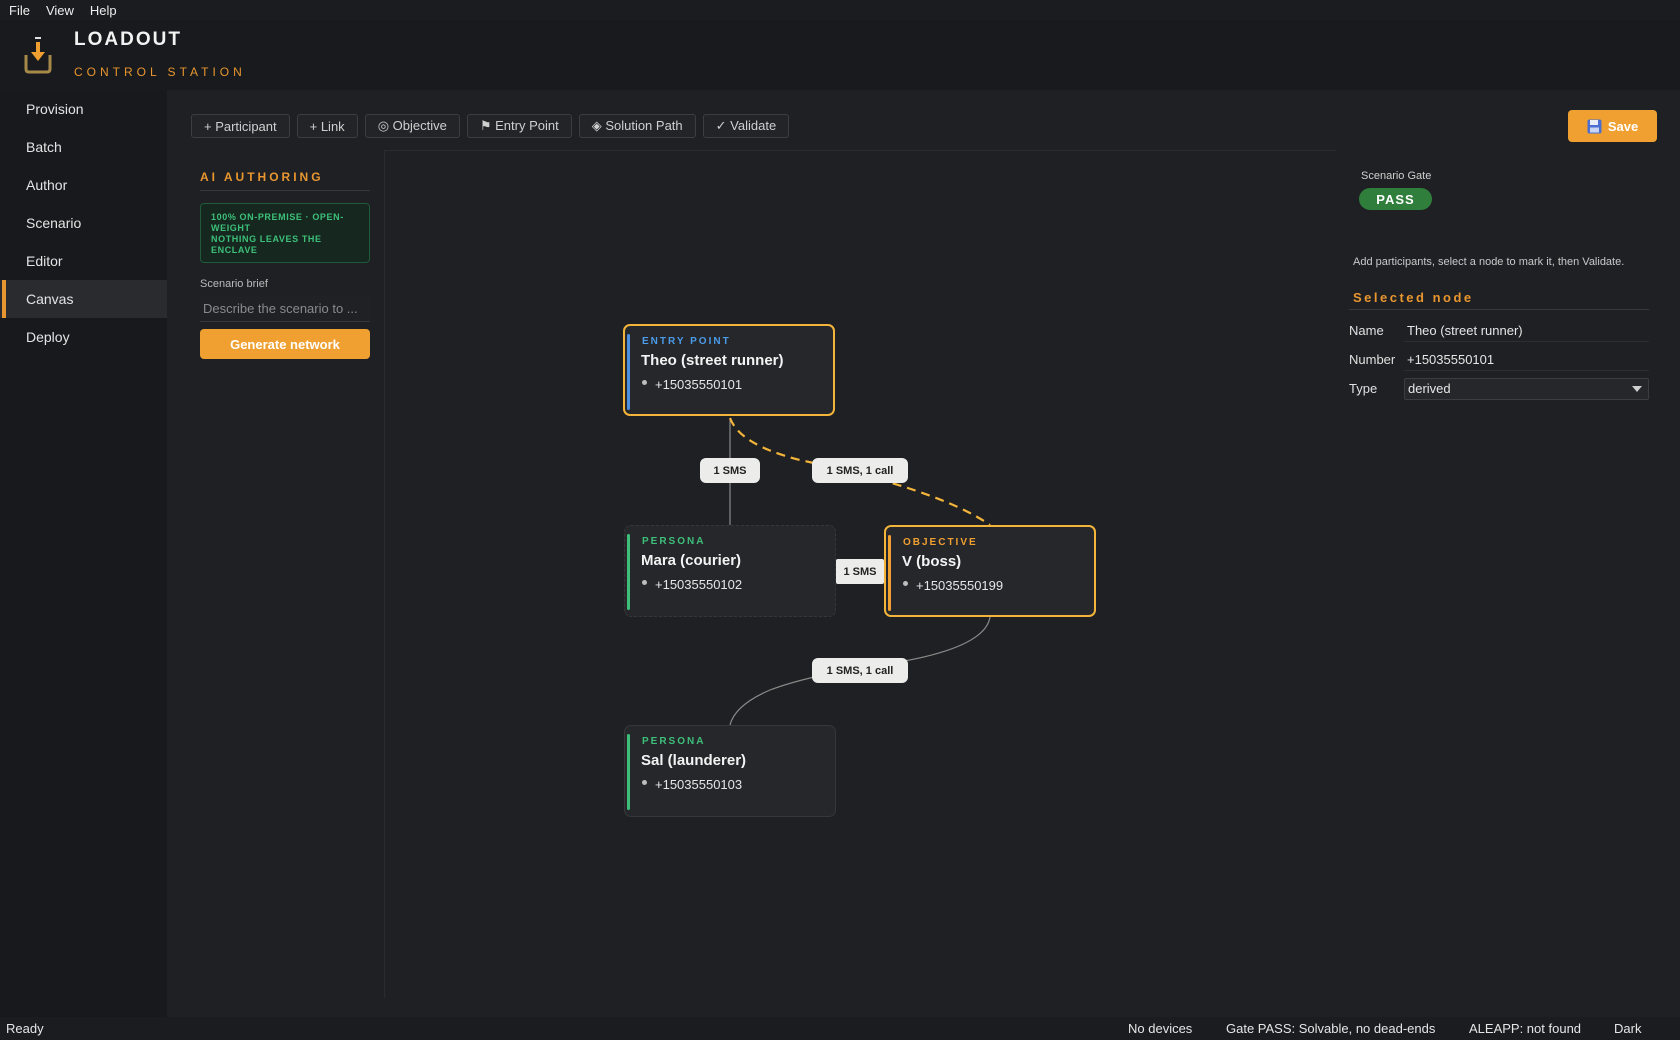  Describe the element at coordinates (128, 39) in the screenshot. I see `app-title: LOADOUT` at that location.